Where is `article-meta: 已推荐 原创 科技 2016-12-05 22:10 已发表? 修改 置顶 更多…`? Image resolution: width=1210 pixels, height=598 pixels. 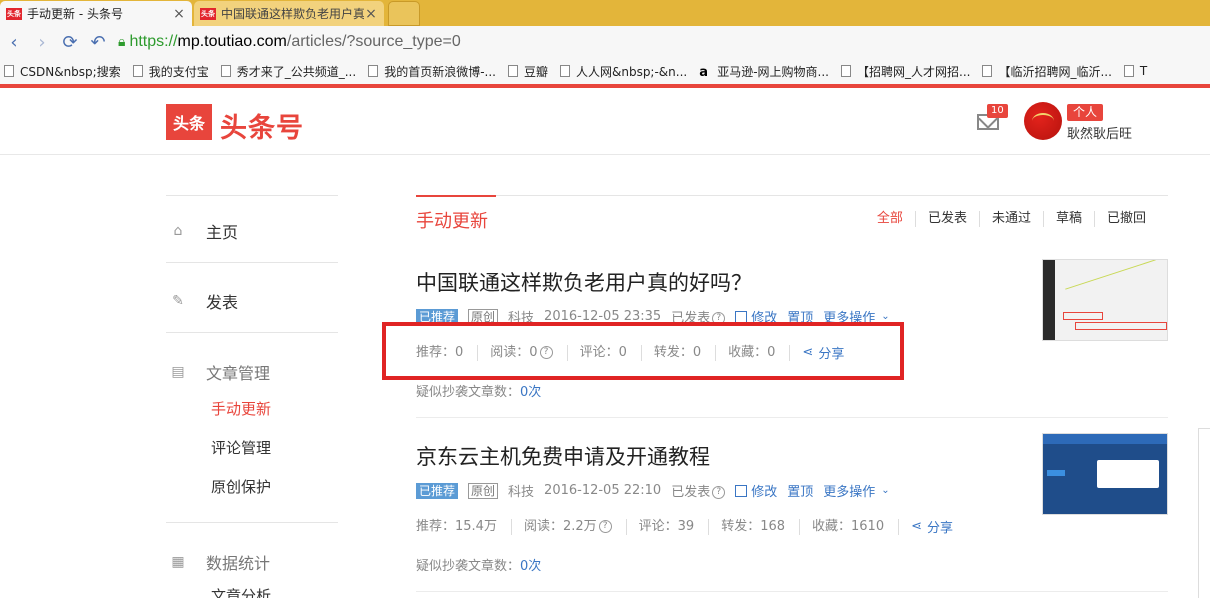
article-meta: 已推荐 原创 科技 2016-12-05 22:10 已发表? 修改 置顶 更多… is located at coordinates (658, 490).